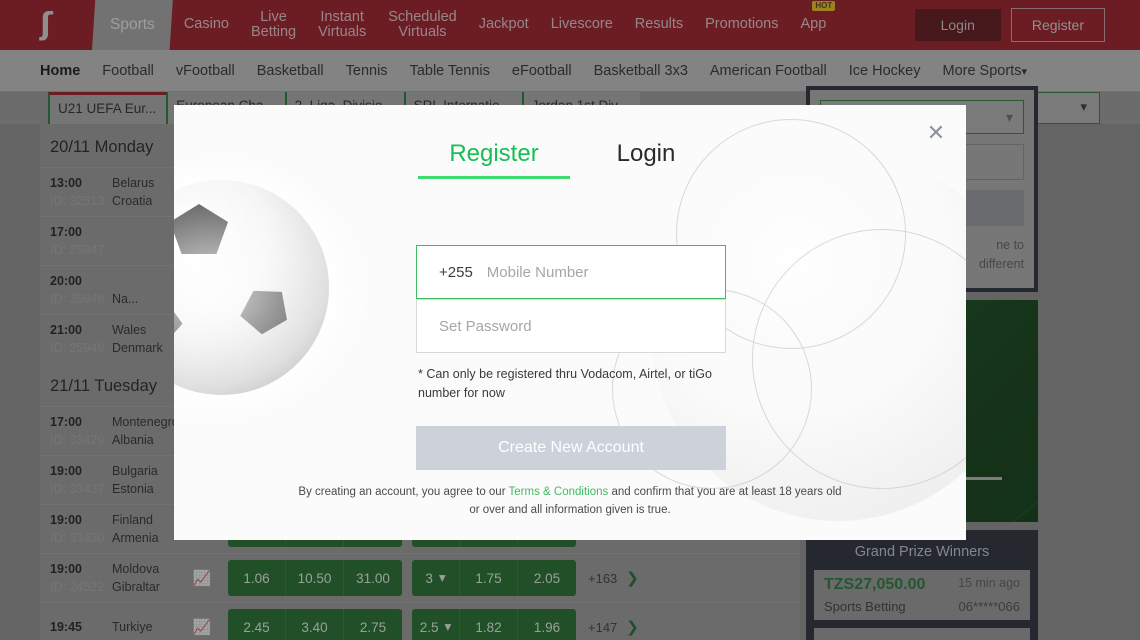 This screenshot has height=640, width=1140. What do you see at coordinates (264, 309) in the screenshot?
I see `football-panel` at bounding box center [264, 309].